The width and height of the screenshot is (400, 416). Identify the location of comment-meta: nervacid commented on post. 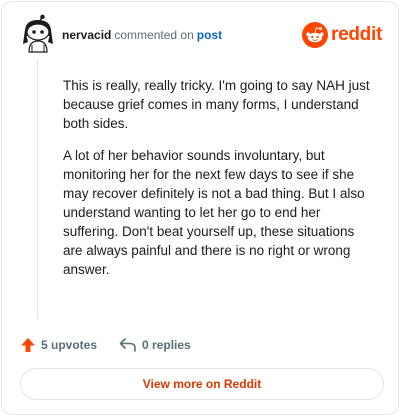
(142, 35).